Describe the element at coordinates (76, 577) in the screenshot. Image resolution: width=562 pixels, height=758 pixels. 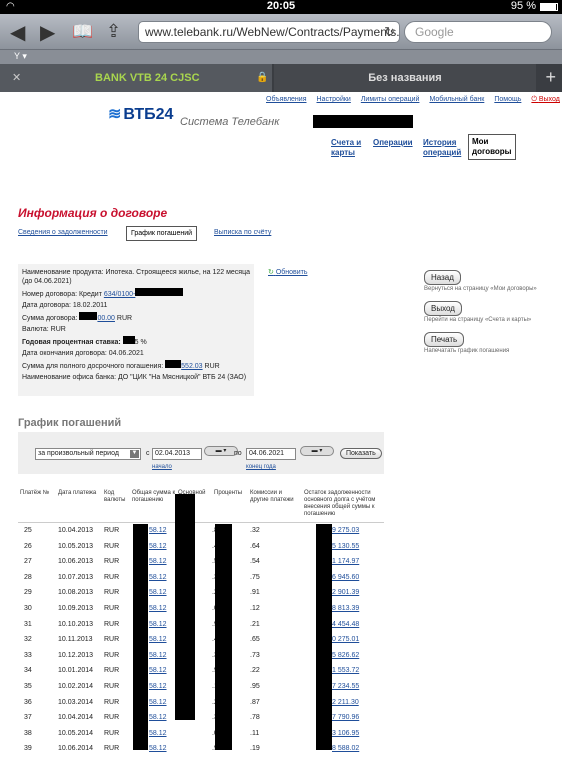
I see `cell-date: 10.07.2013` at that location.